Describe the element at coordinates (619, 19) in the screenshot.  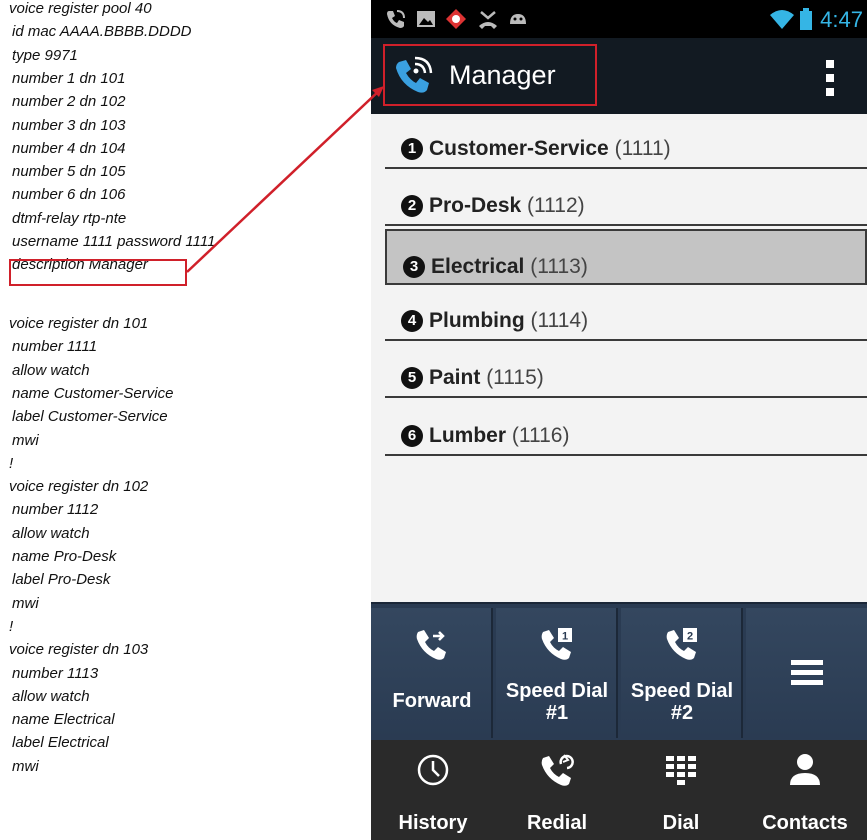
I see `status-bar: 4:47` at that location.